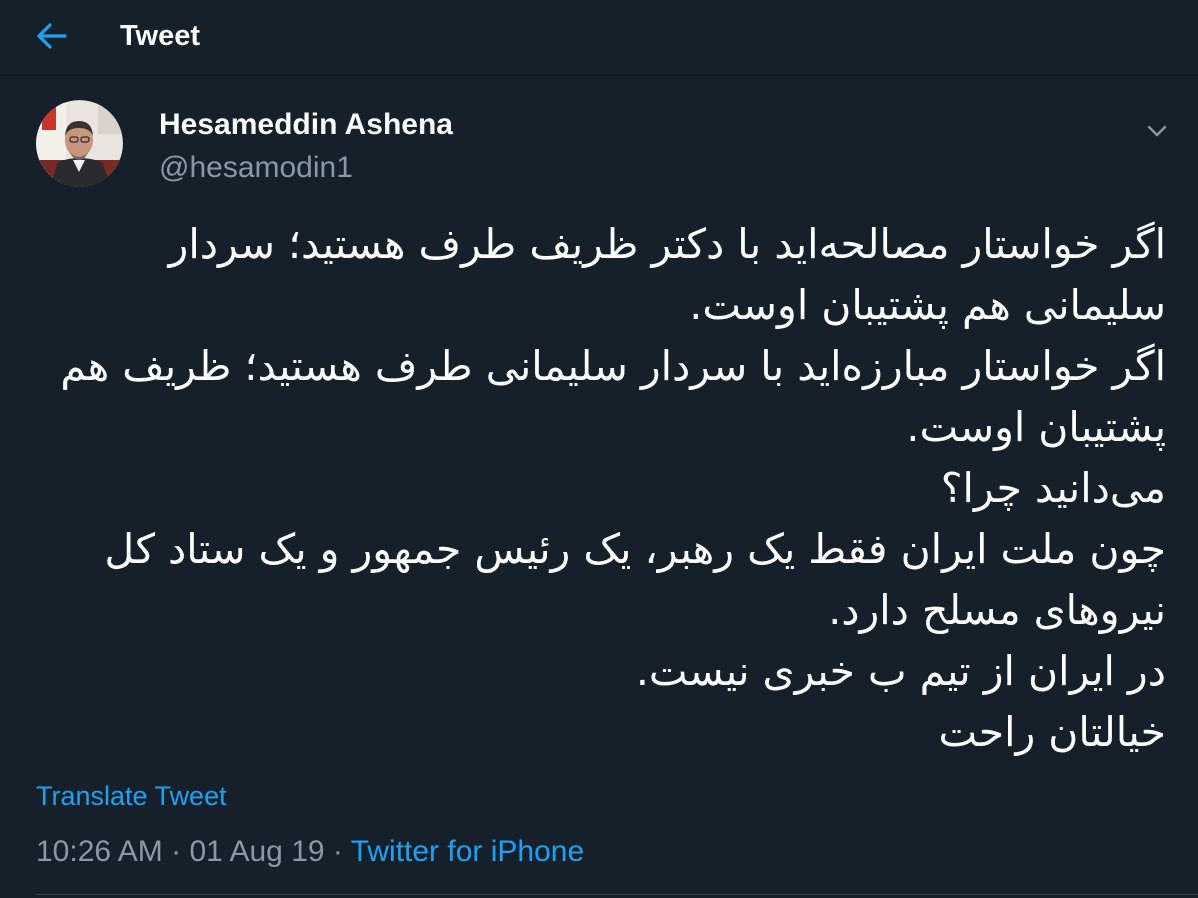  I want to click on tweet-line: سلیمانی هم پشتیبان اوست., so click(927, 305).